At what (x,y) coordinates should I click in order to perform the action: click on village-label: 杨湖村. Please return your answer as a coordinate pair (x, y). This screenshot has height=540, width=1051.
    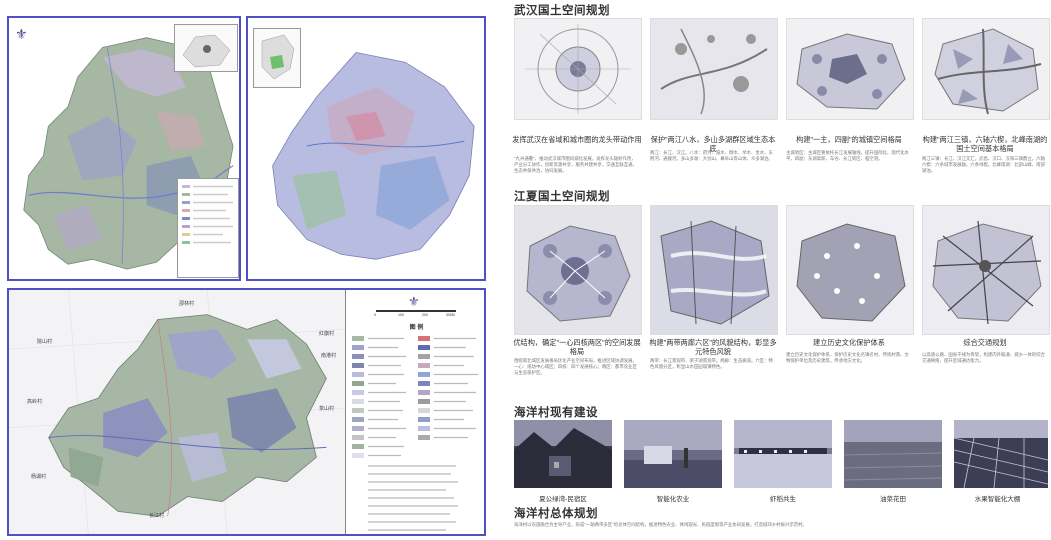
    Looking at the image, I should click on (39, 477).